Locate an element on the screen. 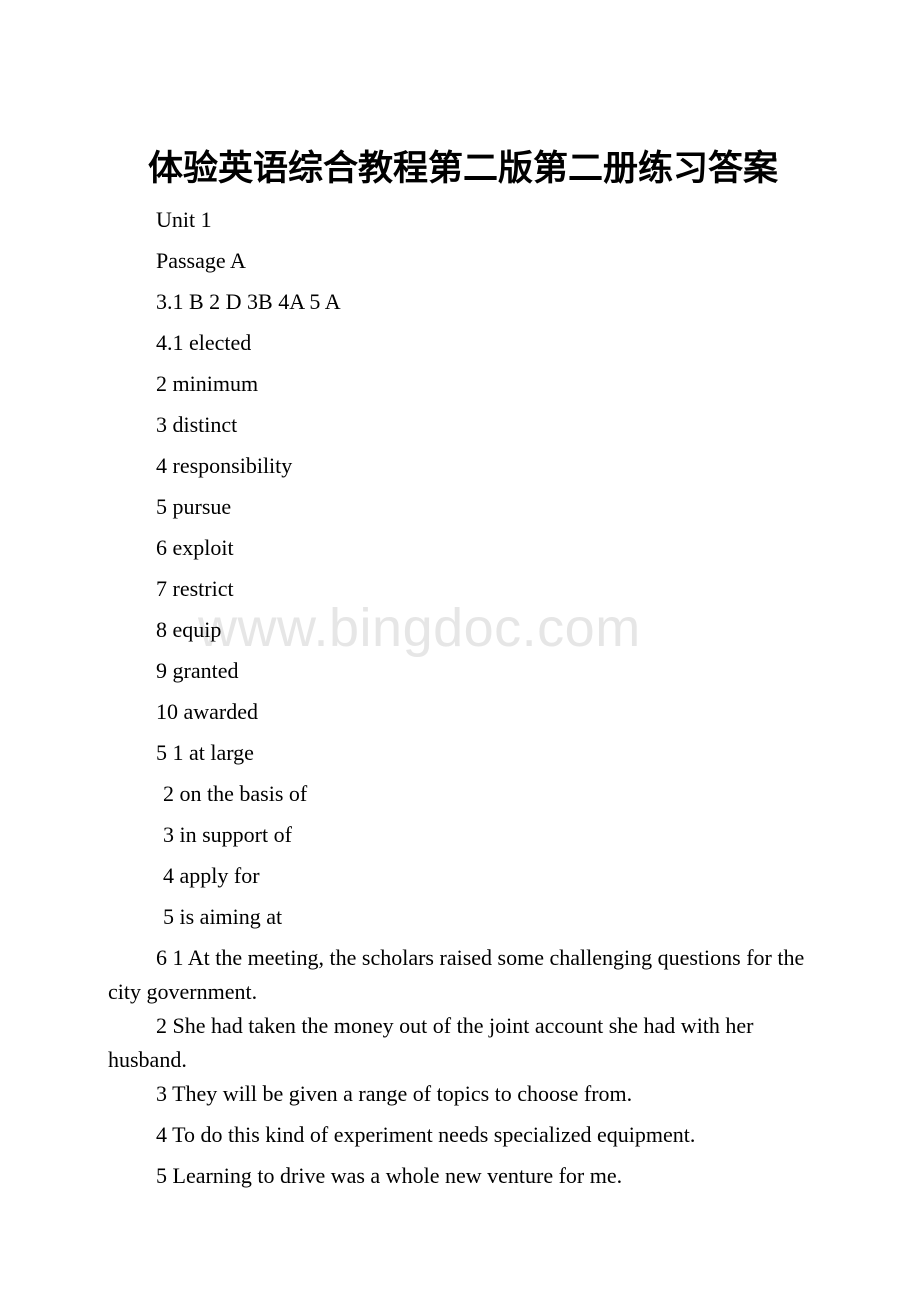 The width and height of the screenshot is (920, 1302). vocab-item-9: 9 granted is located at coordinates (197, 670).